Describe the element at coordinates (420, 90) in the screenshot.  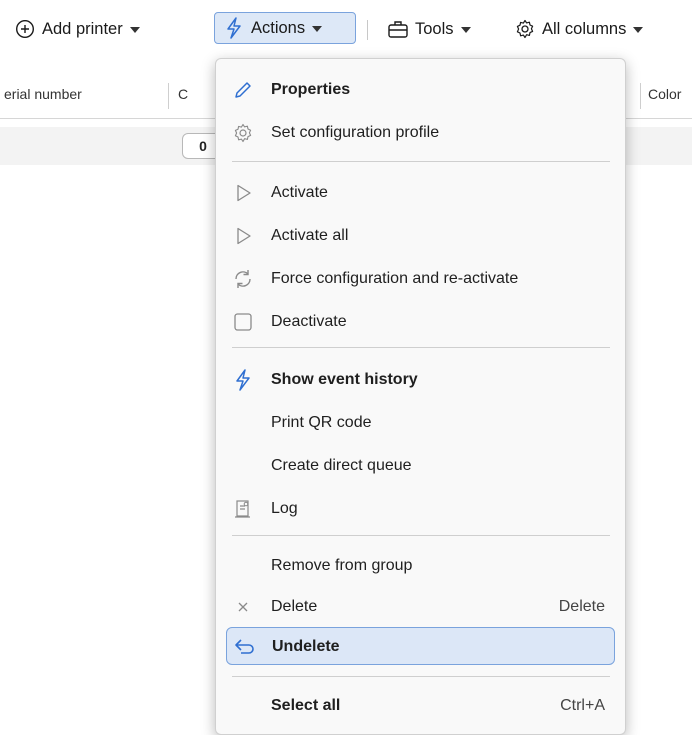
I see `menu-item-properties: Properties` at that location.